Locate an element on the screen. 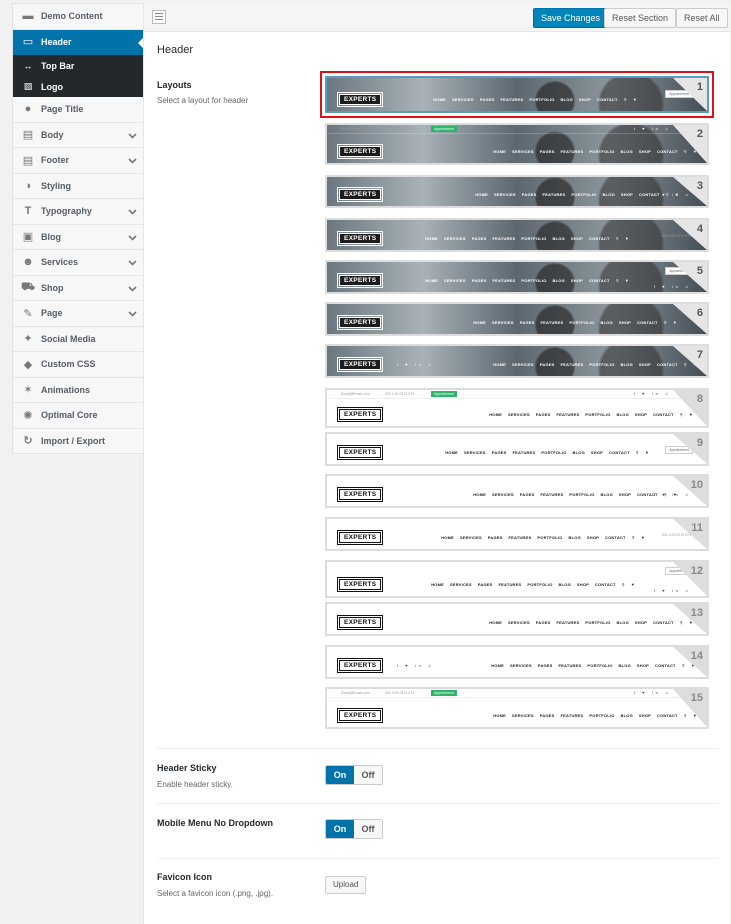 The width and height of the screenshot is (731, 924). sidebar-item-shop: ⛟ Shop is located at coordinates (78, 288).